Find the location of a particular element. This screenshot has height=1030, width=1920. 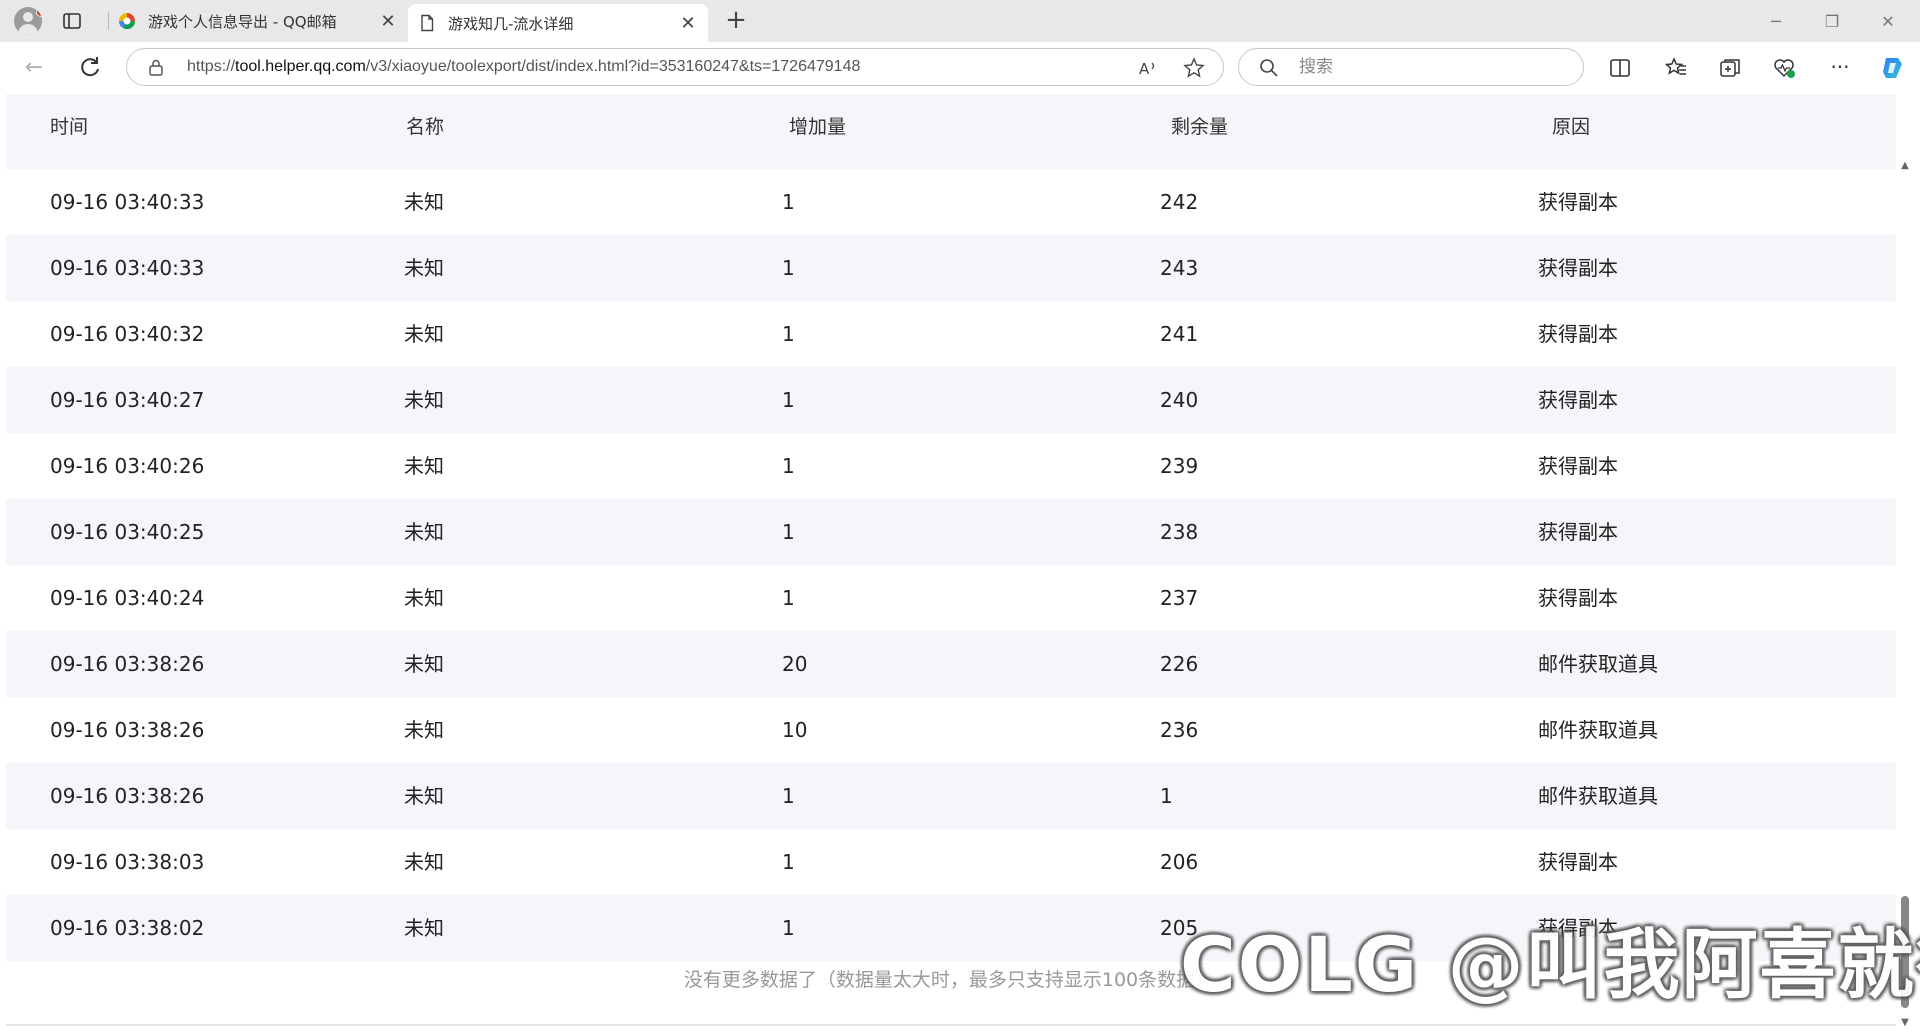

cell-time: 09-16 03:40:25 is located at coordinates (127, 532).